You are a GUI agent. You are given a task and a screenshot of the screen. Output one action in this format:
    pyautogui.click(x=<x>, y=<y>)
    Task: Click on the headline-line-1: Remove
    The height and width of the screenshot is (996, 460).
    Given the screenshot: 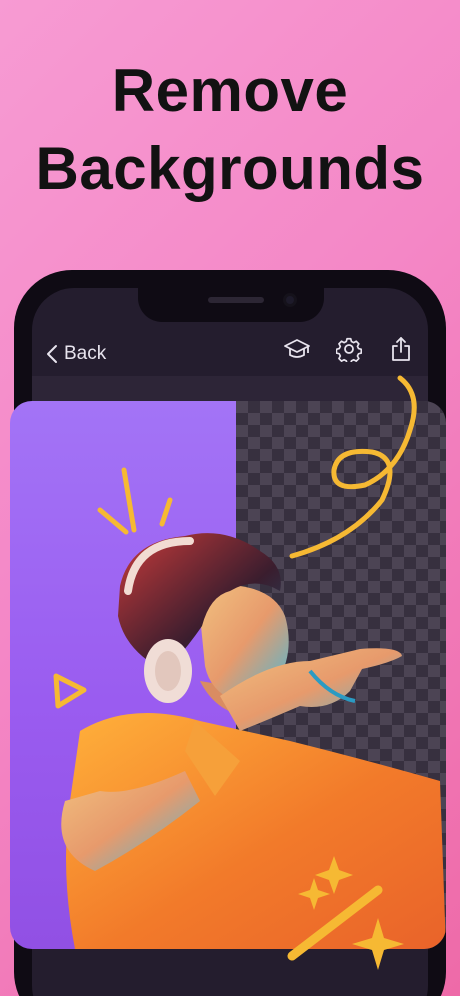 What is the action you would take?
    pyautogui.click(x=230, y=90)
    